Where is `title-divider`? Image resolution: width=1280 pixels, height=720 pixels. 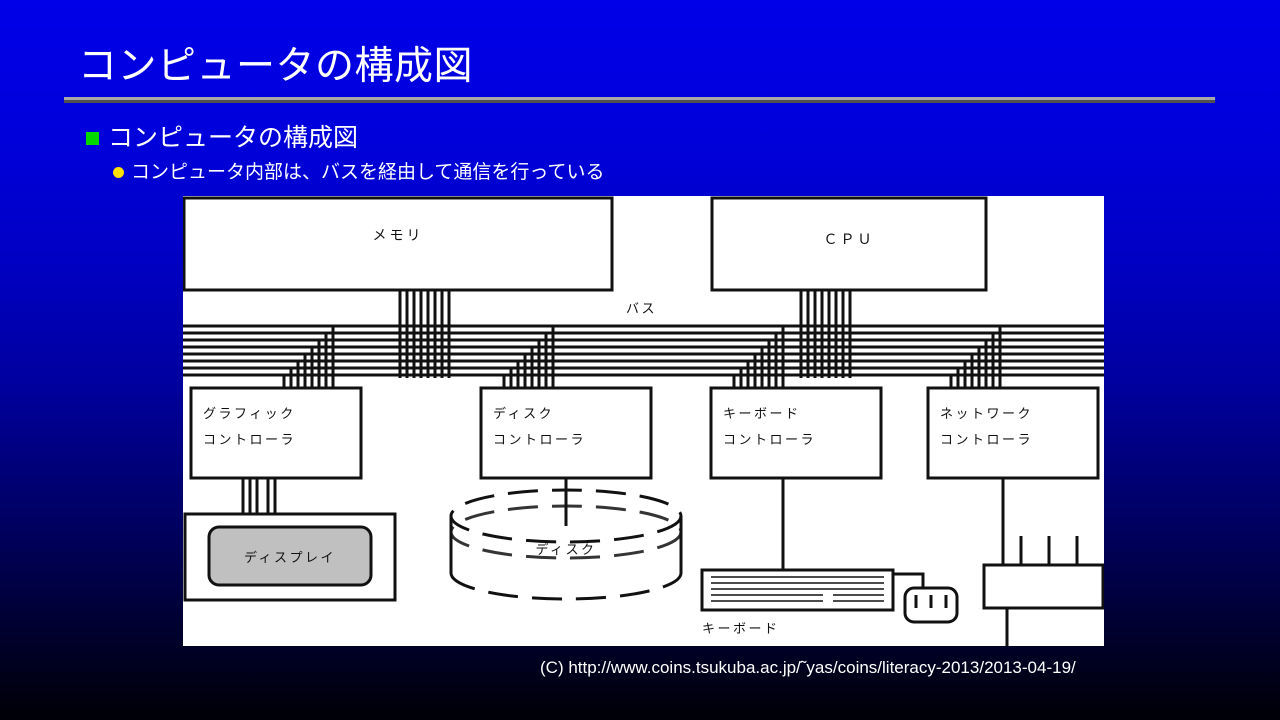
title-divider is located at coordinates (639, 100).